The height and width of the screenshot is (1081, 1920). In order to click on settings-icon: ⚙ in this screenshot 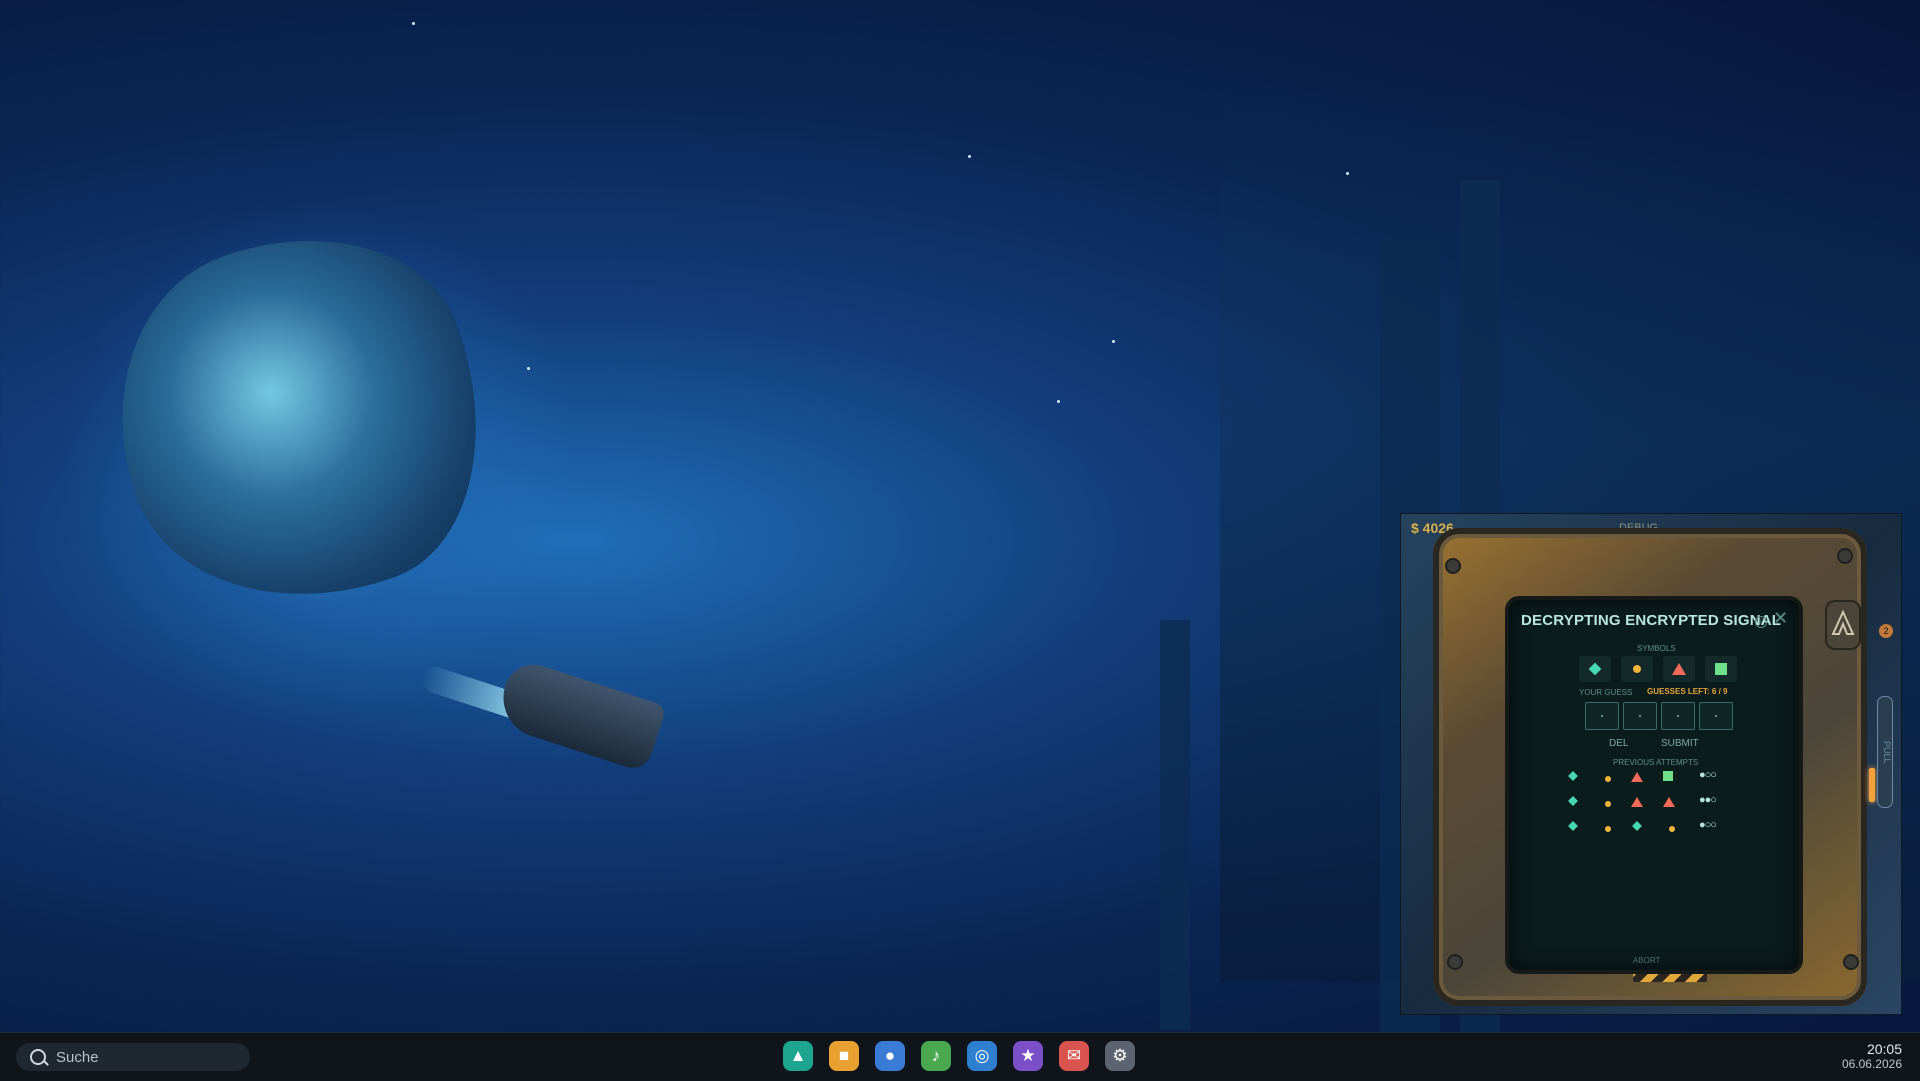, I will do `click(1120, 1056)`.